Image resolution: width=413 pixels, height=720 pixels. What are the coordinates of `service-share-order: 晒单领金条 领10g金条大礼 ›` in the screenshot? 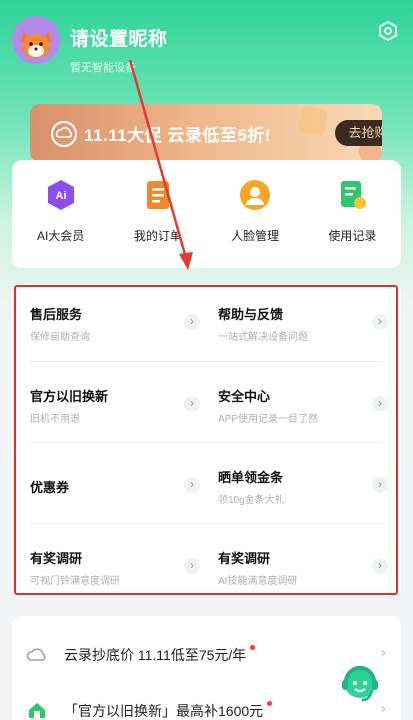 It's located at (303, 490).